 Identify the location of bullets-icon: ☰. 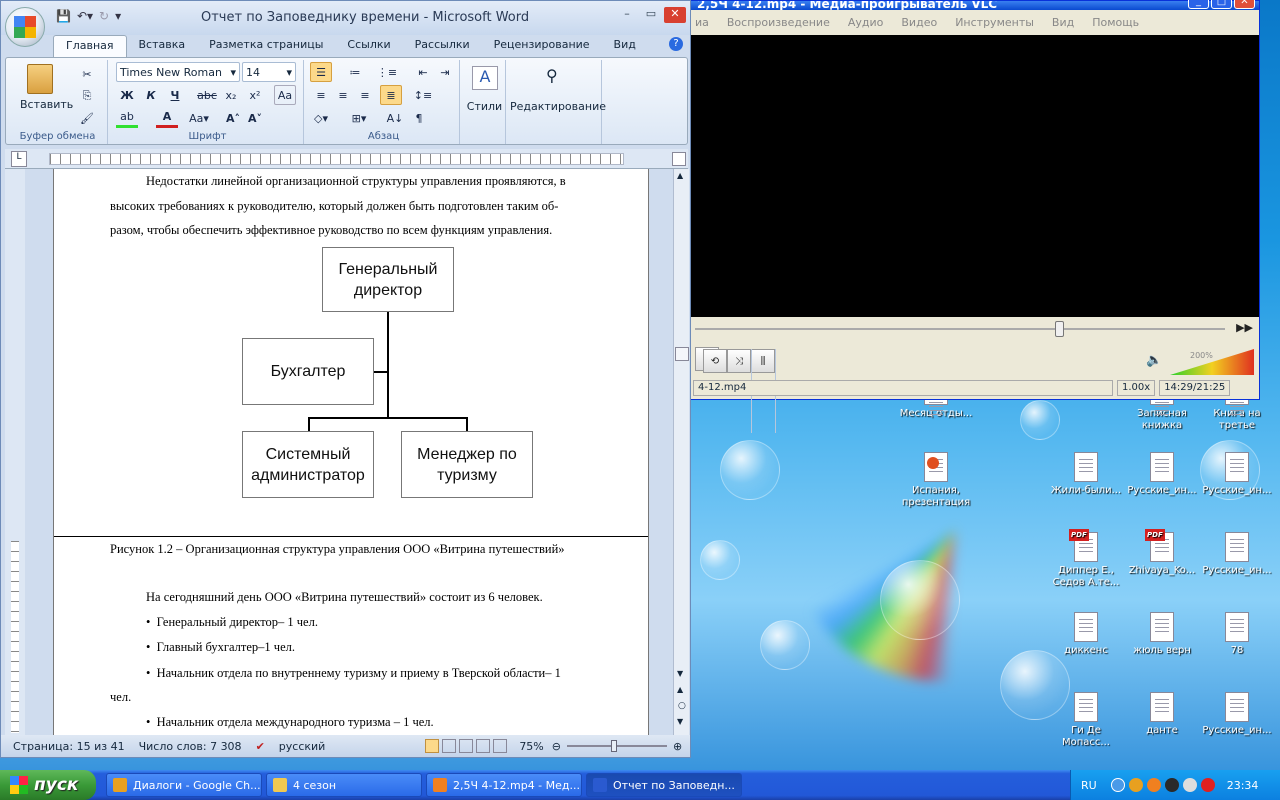
(321, 72).